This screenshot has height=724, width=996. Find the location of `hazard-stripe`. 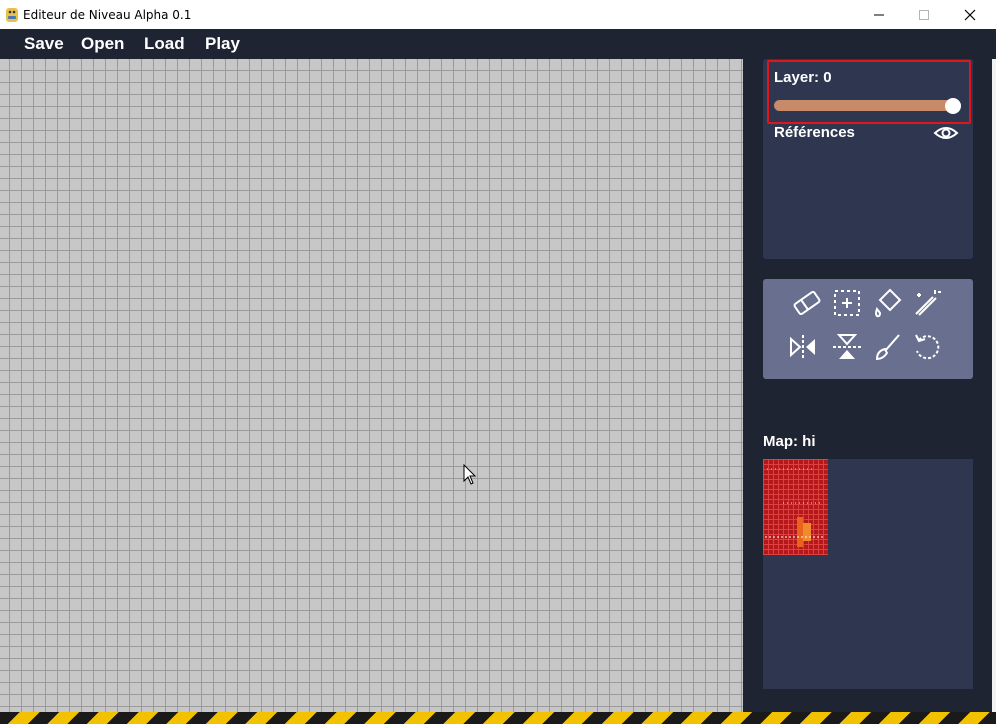

hazard-stripe is located at coordinates (498, 718).